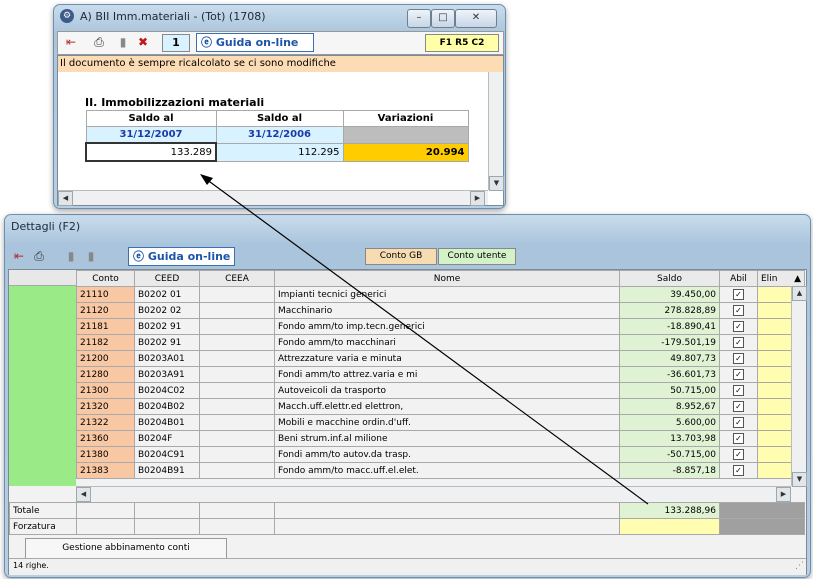  What do you see at coordinates (105, 342) in the screenshot?
I see `cell-conto: 21182` at bounding box center [105, 342].